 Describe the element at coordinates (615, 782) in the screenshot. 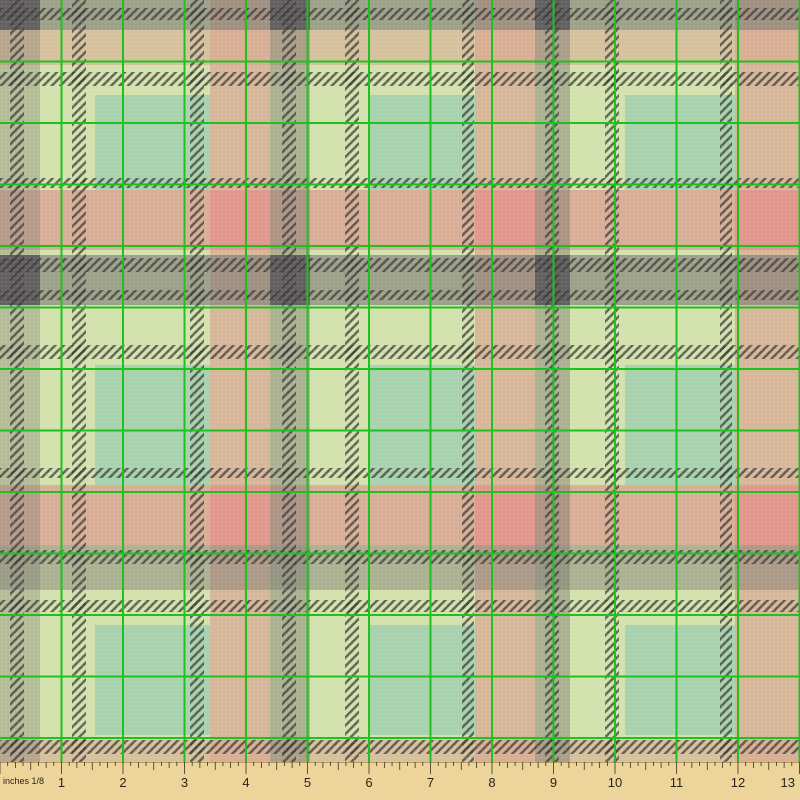

I see `ruler-number: 10` at that location.